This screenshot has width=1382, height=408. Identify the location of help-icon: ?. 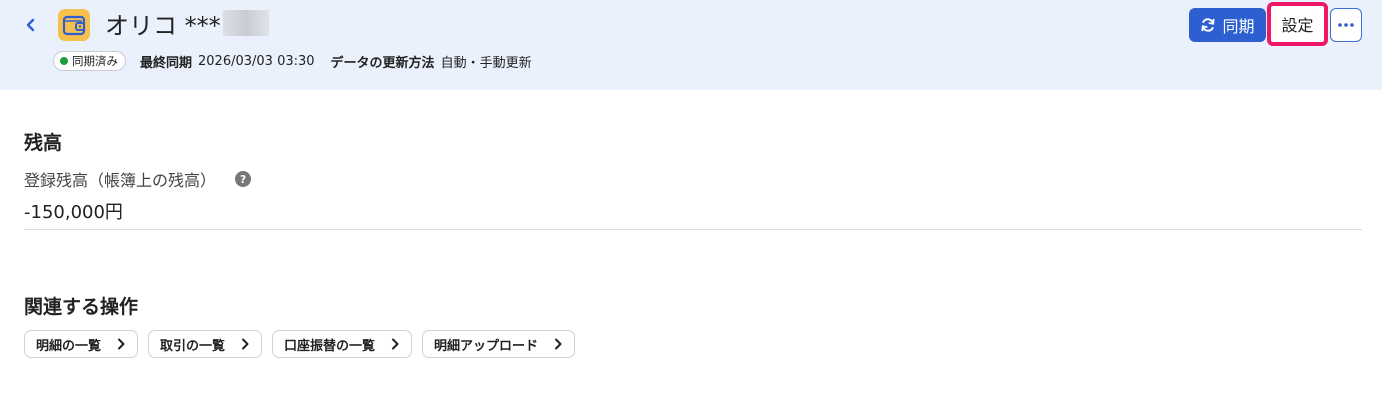
(243, 179).